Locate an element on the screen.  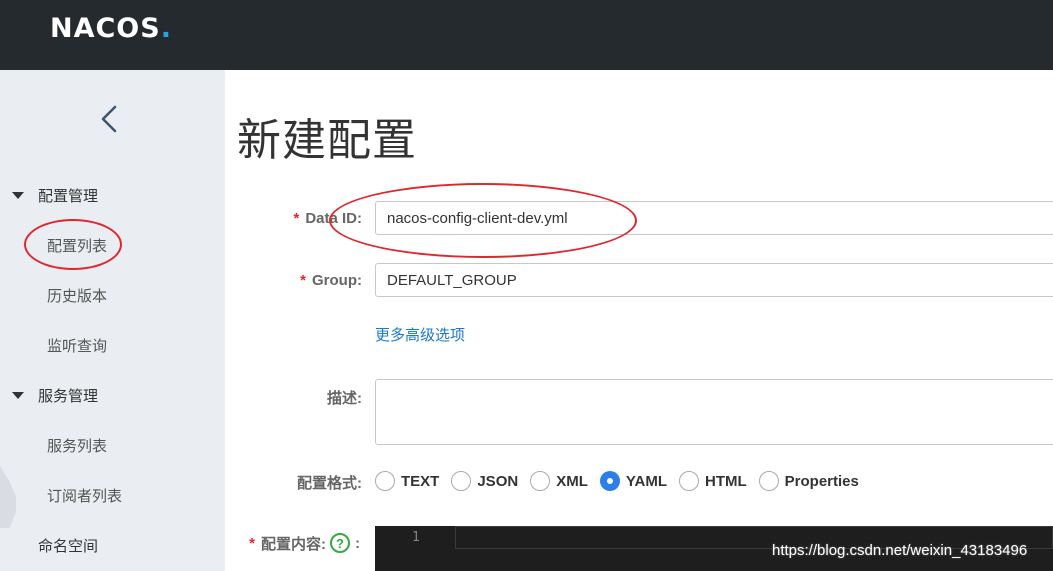
sidebar-group-service-management: 服务管理 is located at coordinates (49, 395).